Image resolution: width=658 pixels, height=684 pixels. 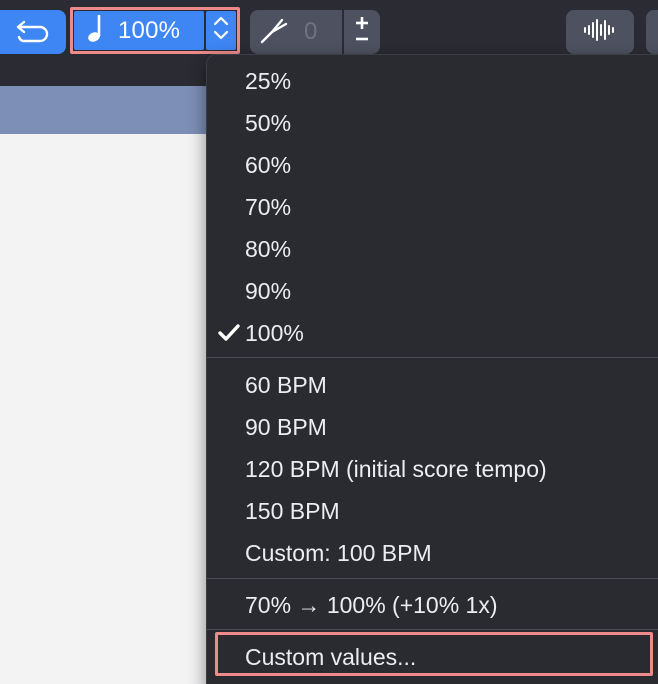 I want to click on loop-back-icon, so click(x=33, y=32).